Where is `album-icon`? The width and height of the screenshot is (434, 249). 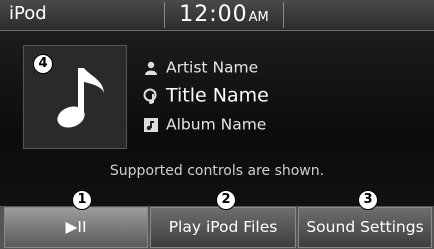 album-icon is located at coordinates (151, 124).